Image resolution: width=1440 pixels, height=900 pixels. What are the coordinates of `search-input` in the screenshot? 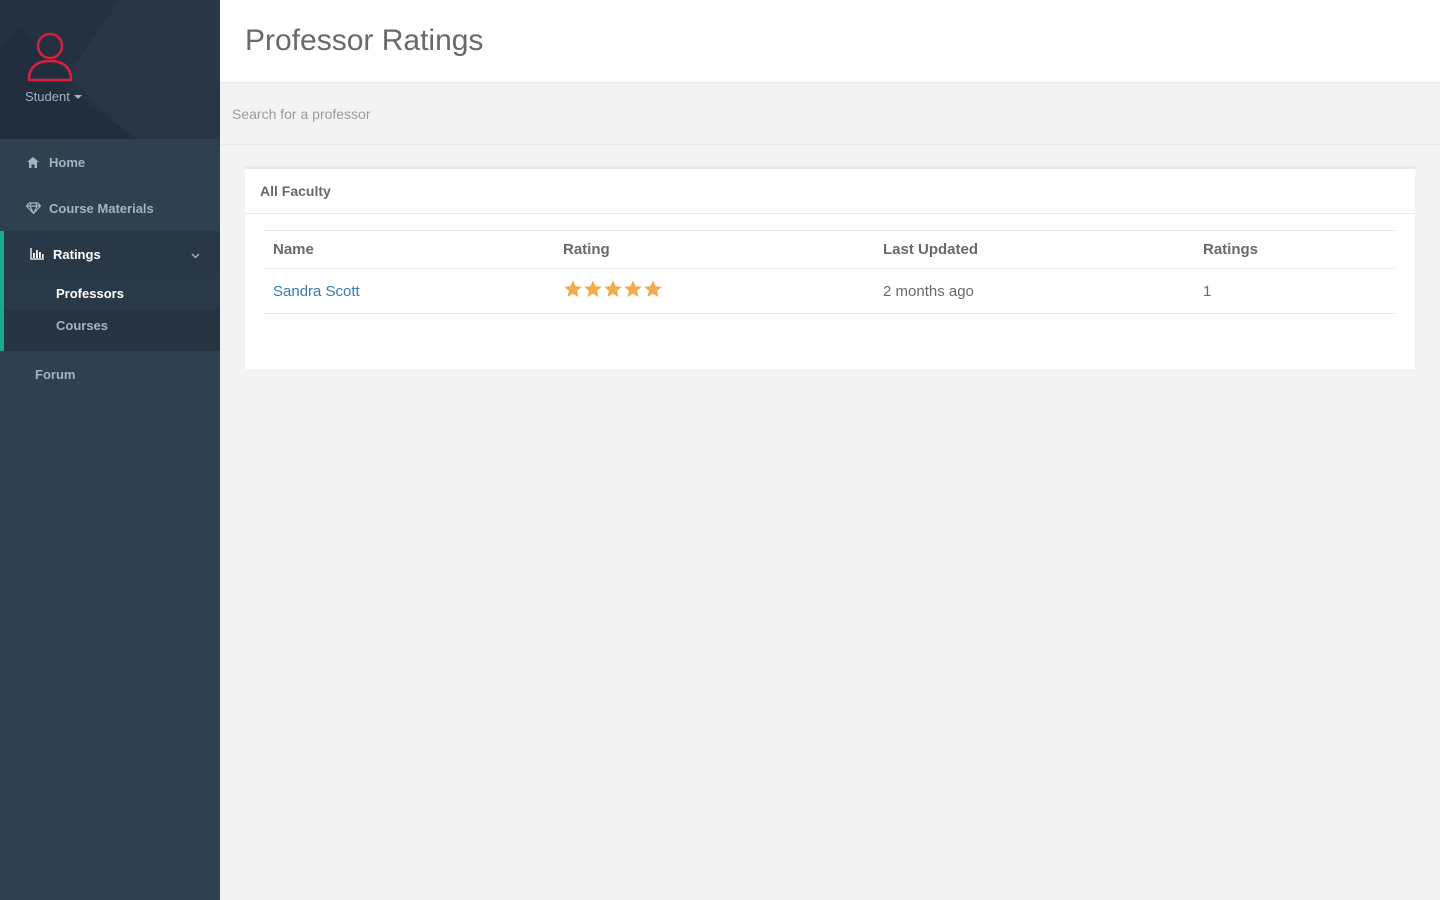 It's located at (532, 113).